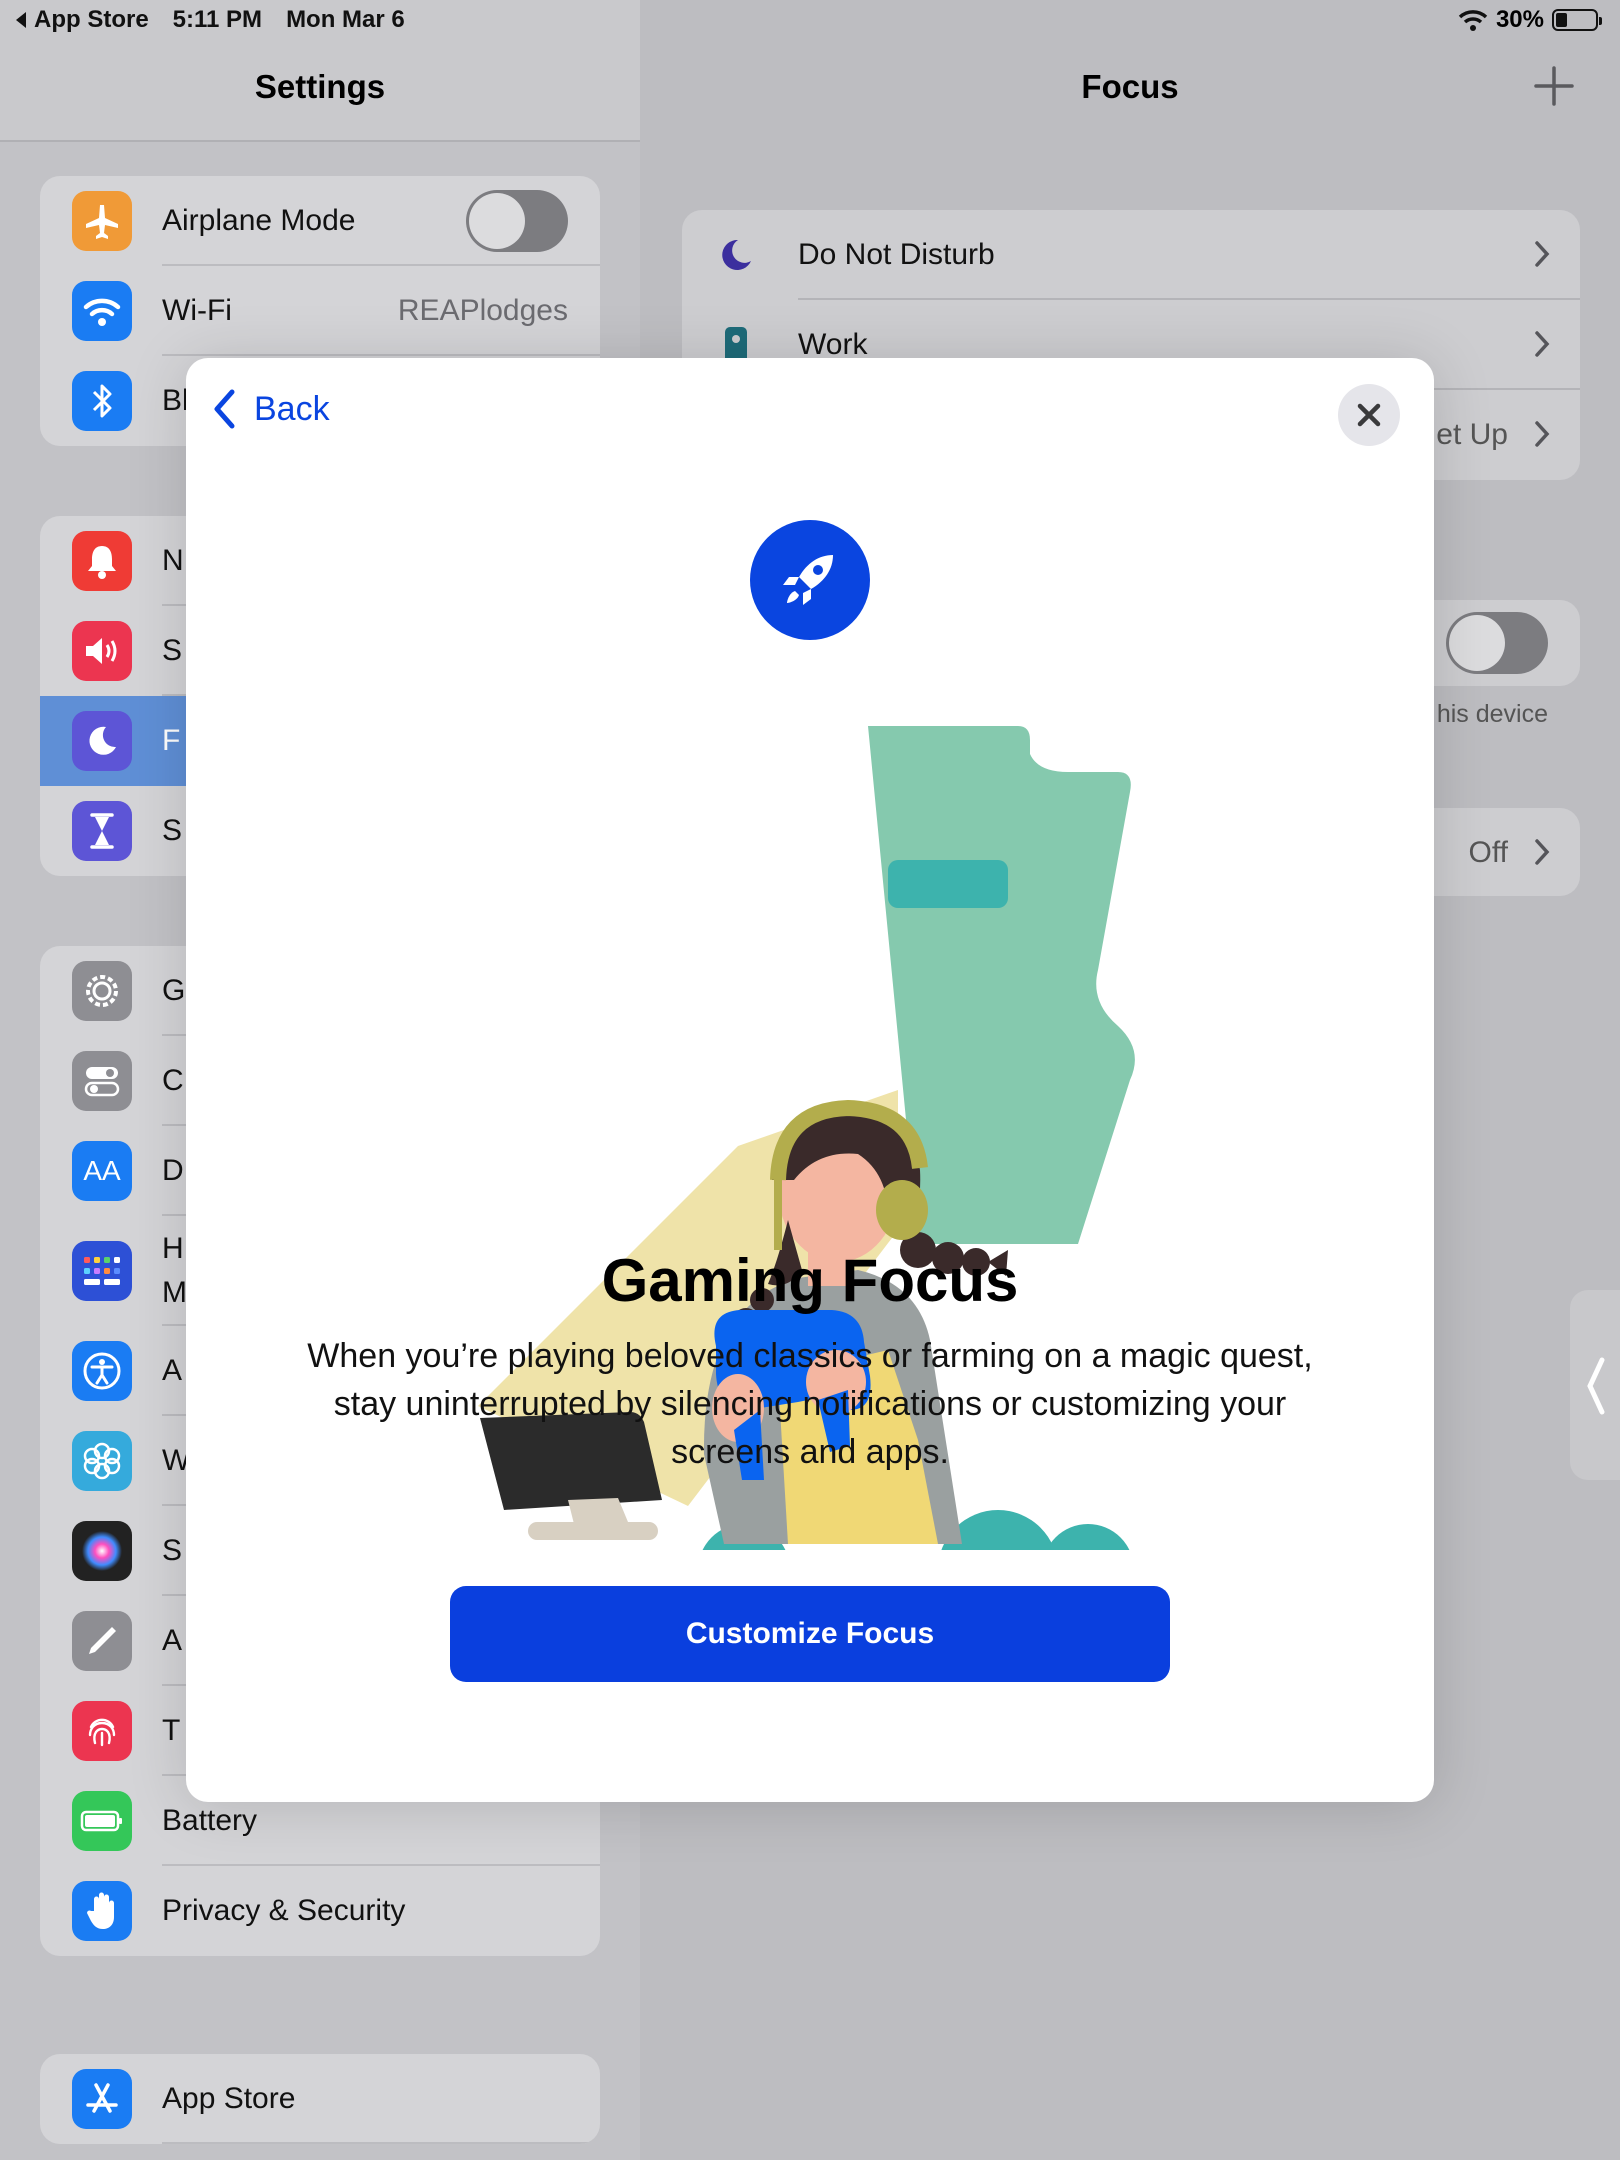  Describe the element at coordinates (173, 1080) in the screenshot. I see `settings-row-label: C` at that location.